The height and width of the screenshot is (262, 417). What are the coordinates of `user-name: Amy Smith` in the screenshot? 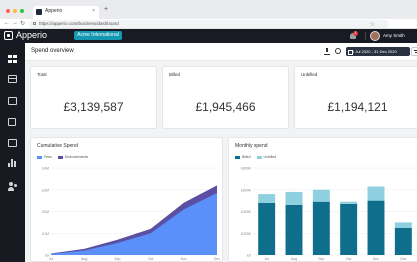 It's located at (394, 35).